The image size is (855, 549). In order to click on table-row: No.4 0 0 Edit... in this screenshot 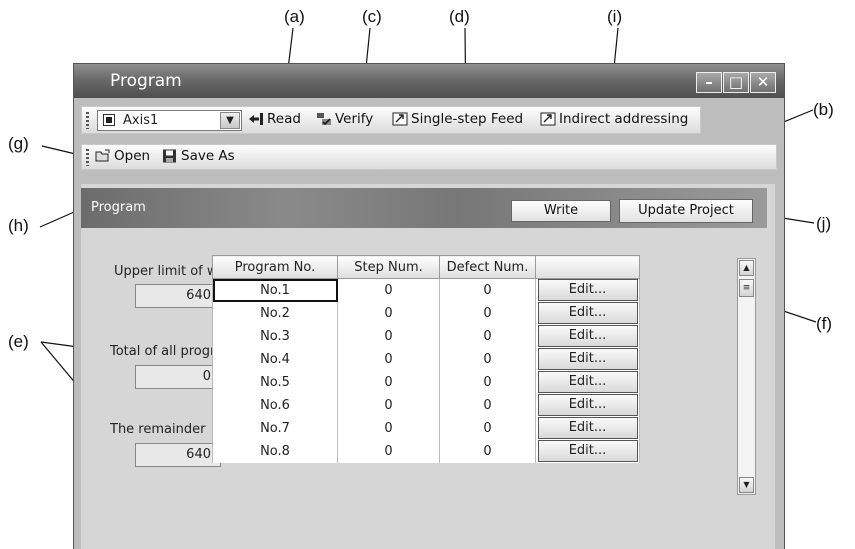, I will do `click(426, 359)`.